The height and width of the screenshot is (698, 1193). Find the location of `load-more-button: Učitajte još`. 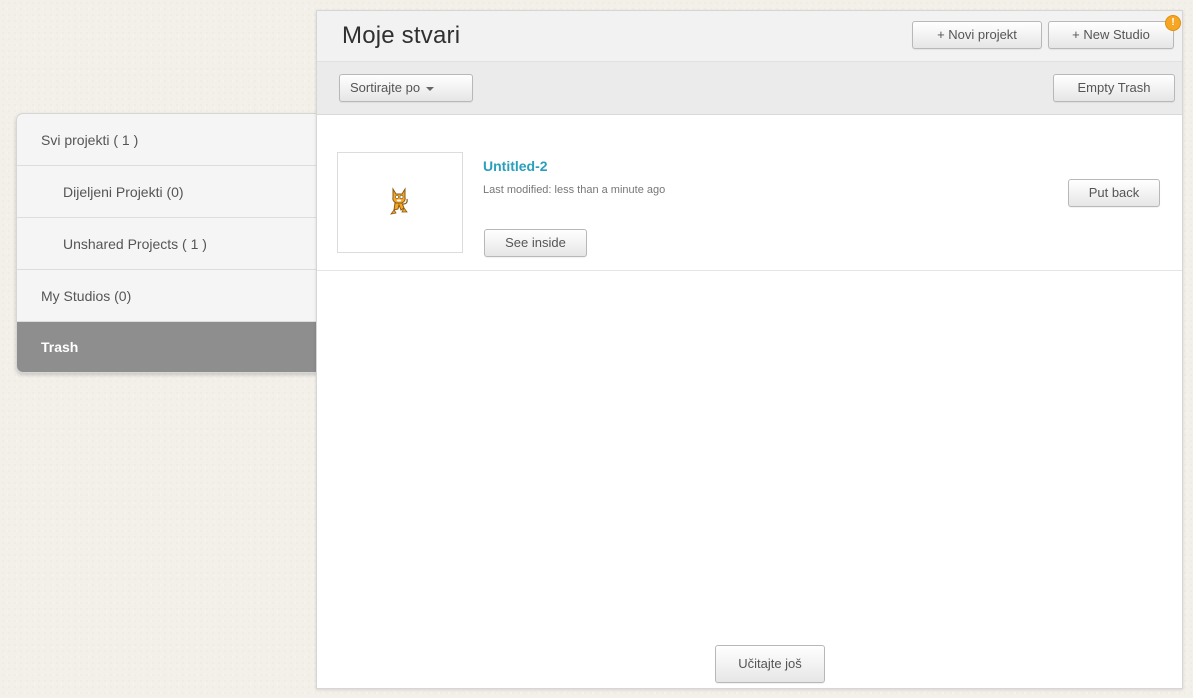

load-more-button: Učitajte još is located at coordinates (770, 664).